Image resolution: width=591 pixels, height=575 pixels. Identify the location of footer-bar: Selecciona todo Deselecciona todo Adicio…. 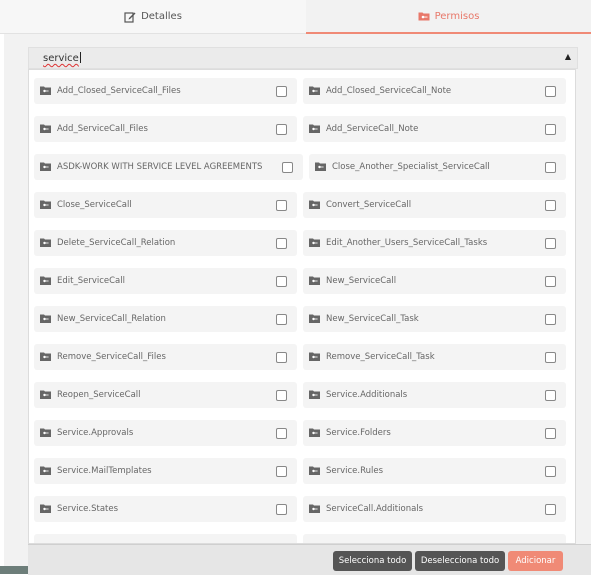
(309, 559).